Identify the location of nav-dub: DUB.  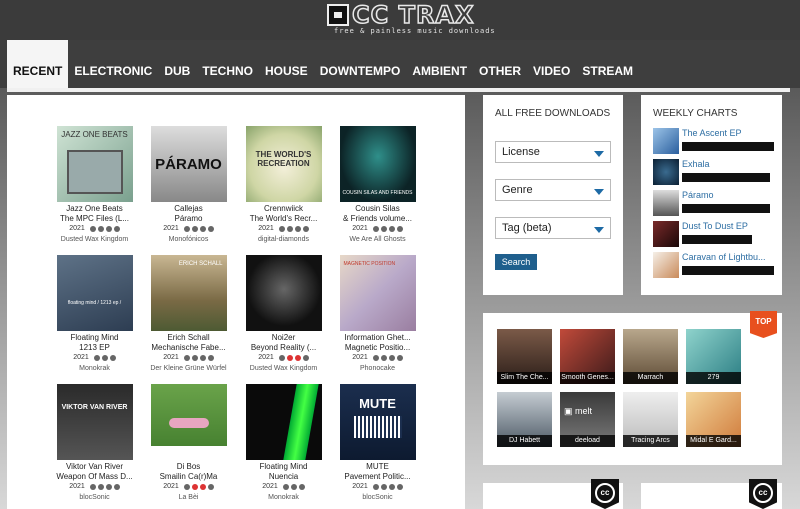
(177, 76).